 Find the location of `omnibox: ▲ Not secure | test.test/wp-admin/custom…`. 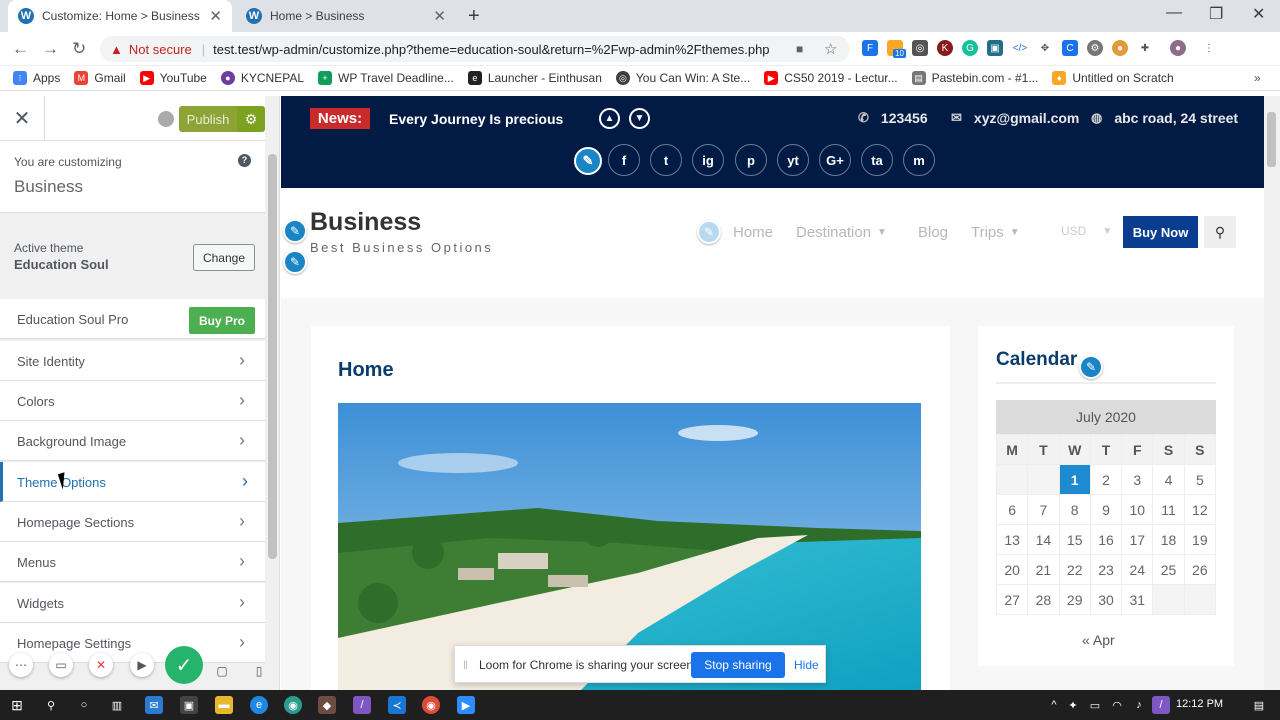

omnibox: ▲ Not secure | test.test/wp-admin/custom… is located at coordinates (475, 49).